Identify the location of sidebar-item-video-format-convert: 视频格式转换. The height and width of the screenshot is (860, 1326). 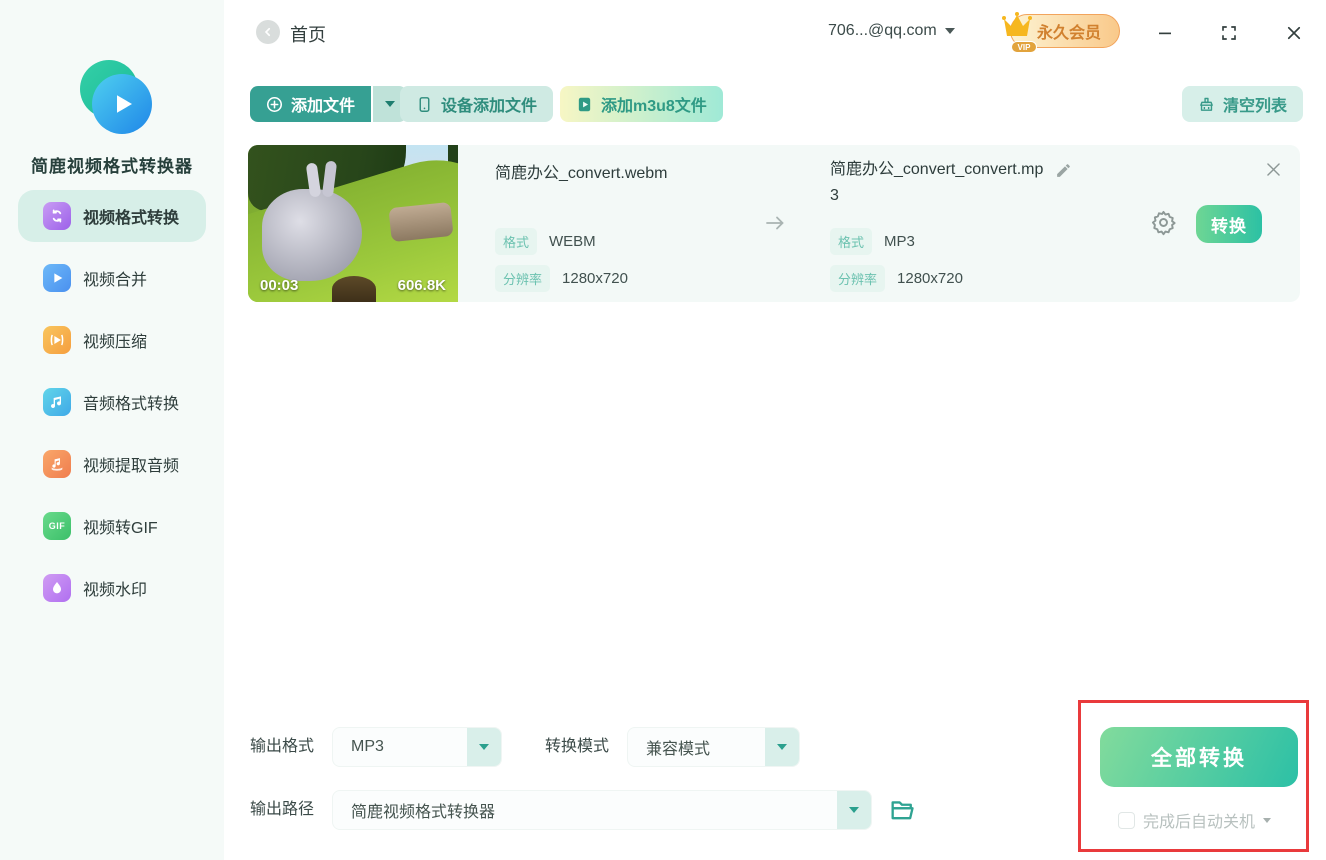
(112, 216).